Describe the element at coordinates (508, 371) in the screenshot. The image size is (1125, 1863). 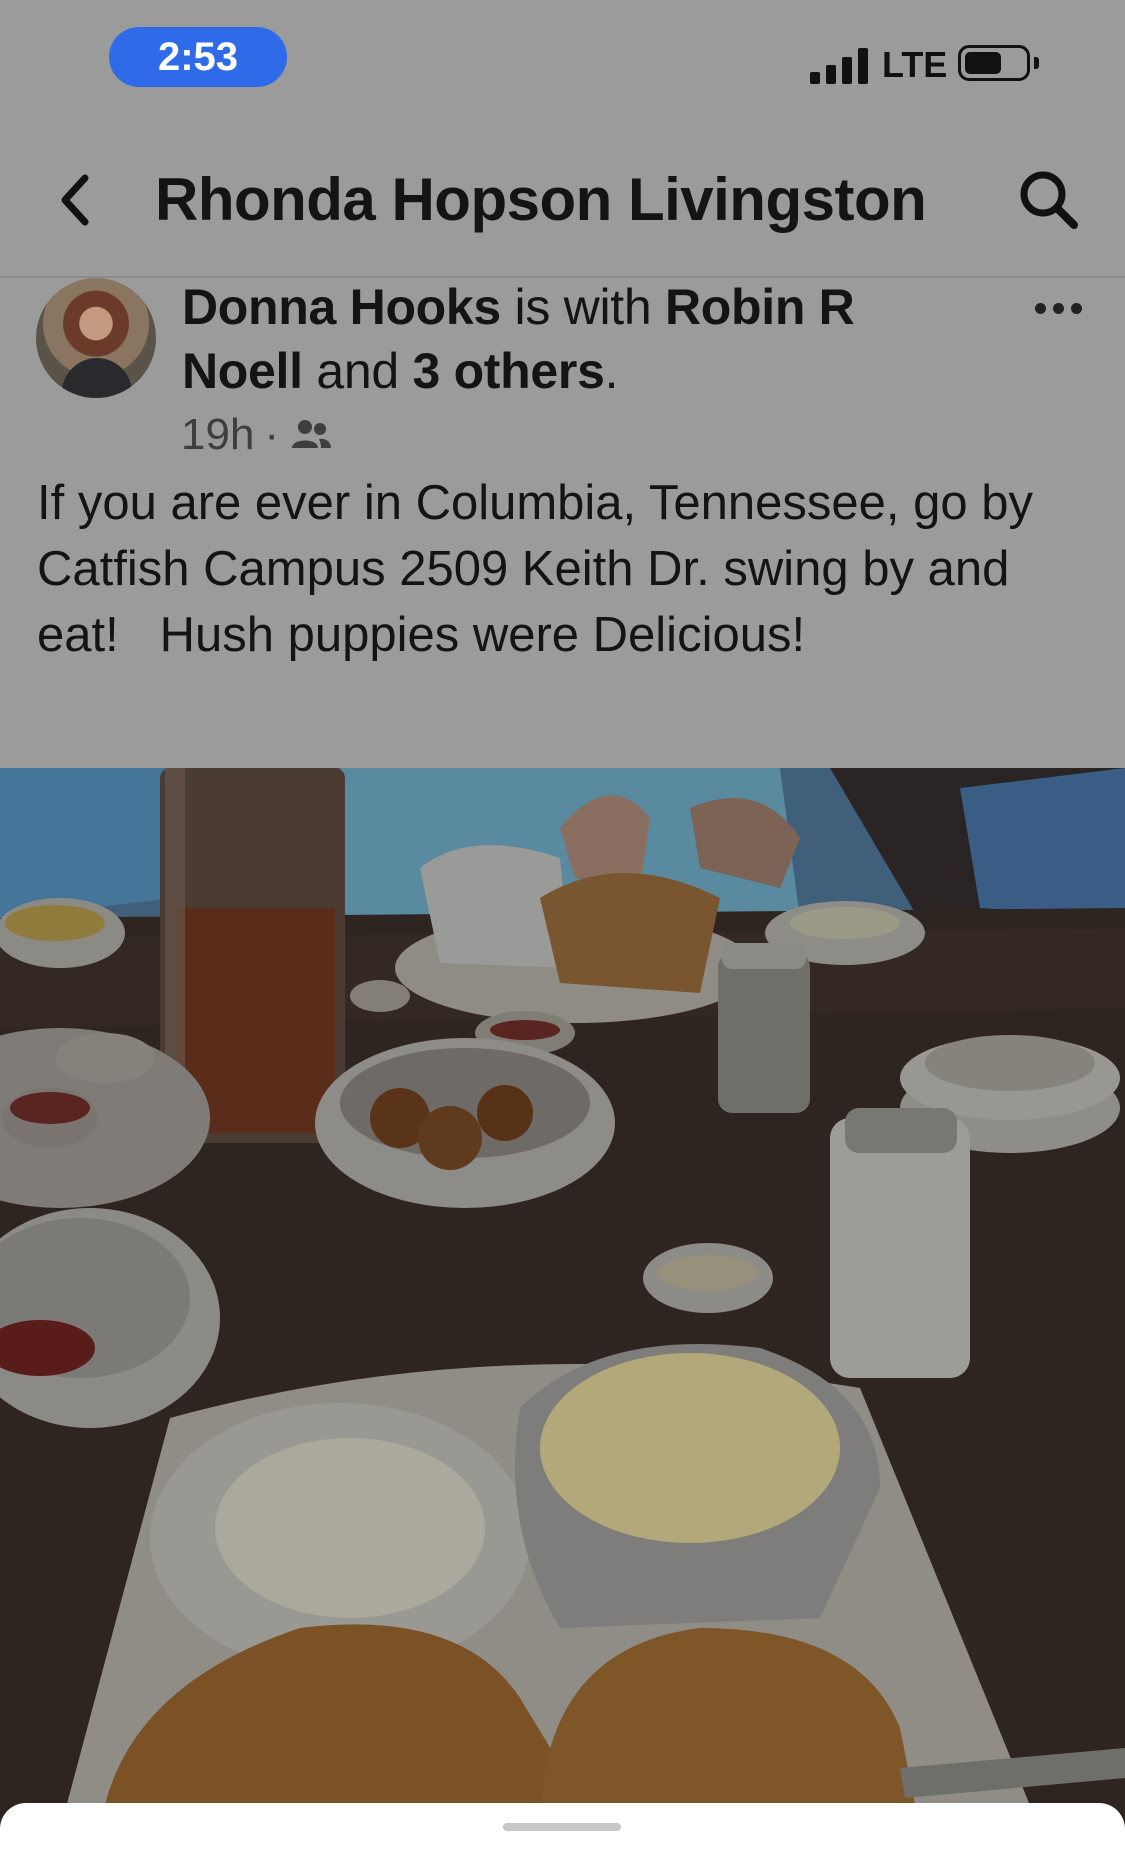
I see `others-link: 3 others` at that location.